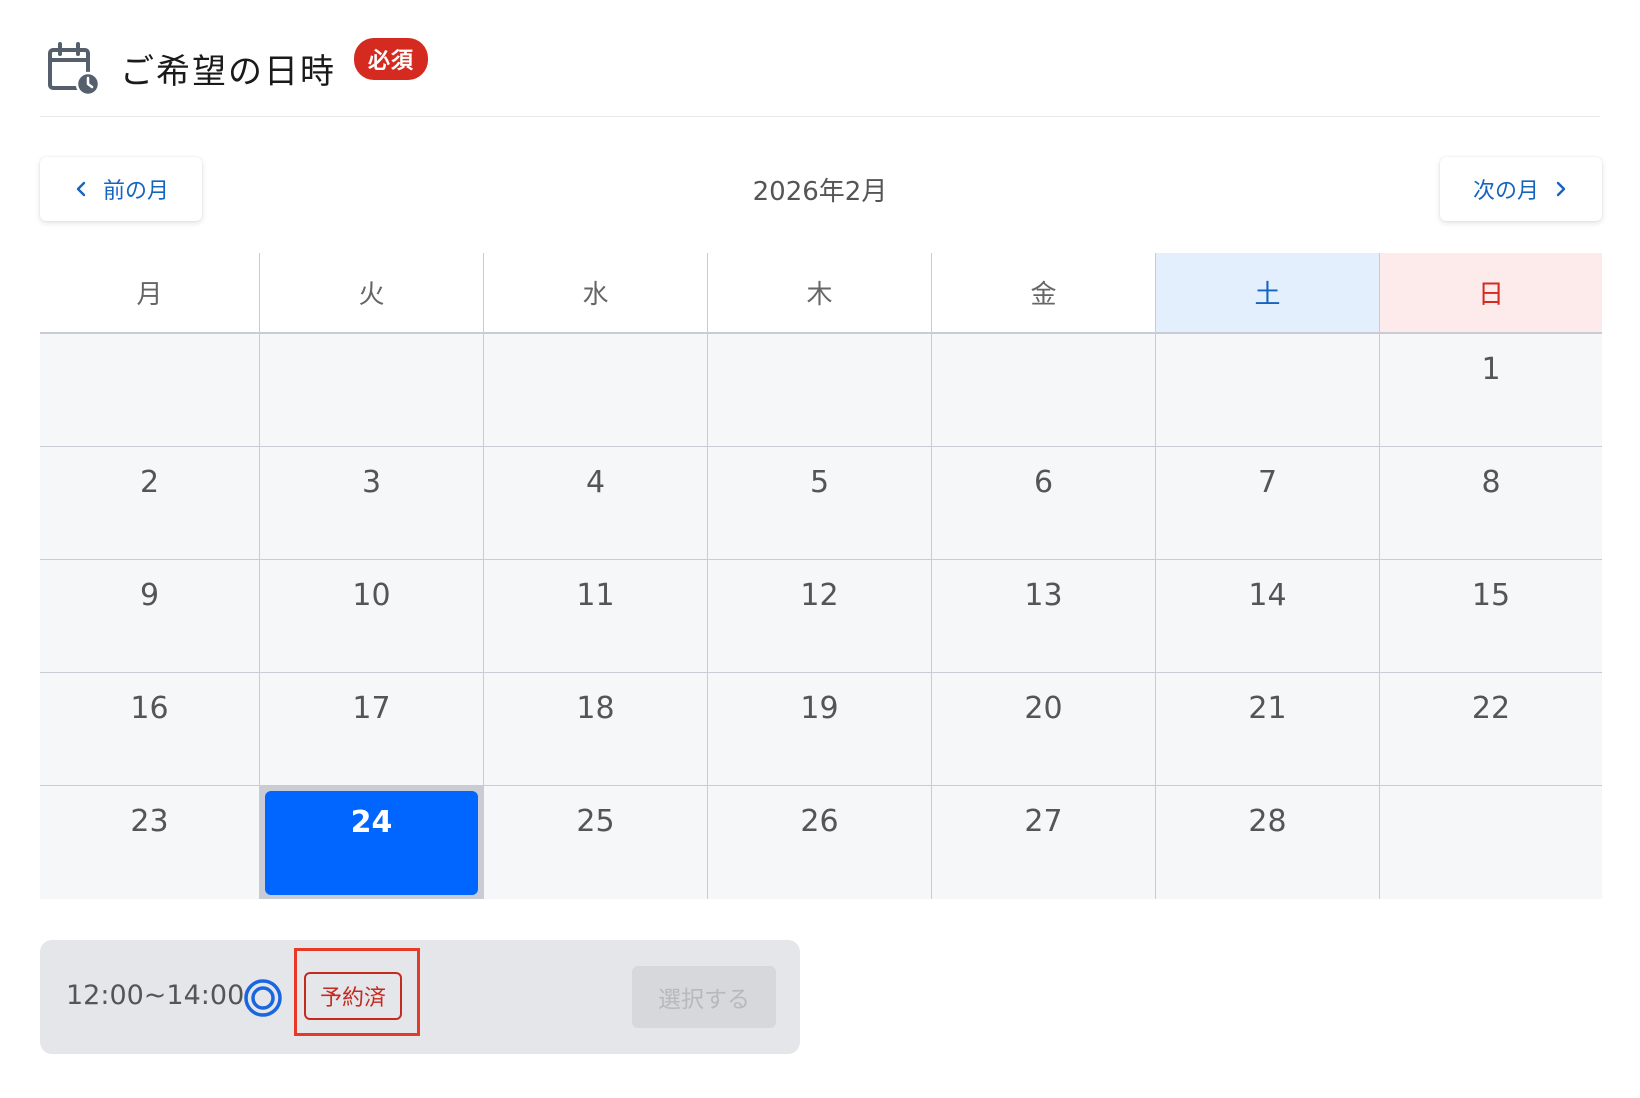 This screenshot has width=1640, height=1098. Describe the element at coordinates (135, 191) in the screenshot. I see `prev-month-label: 前の月` at that location.